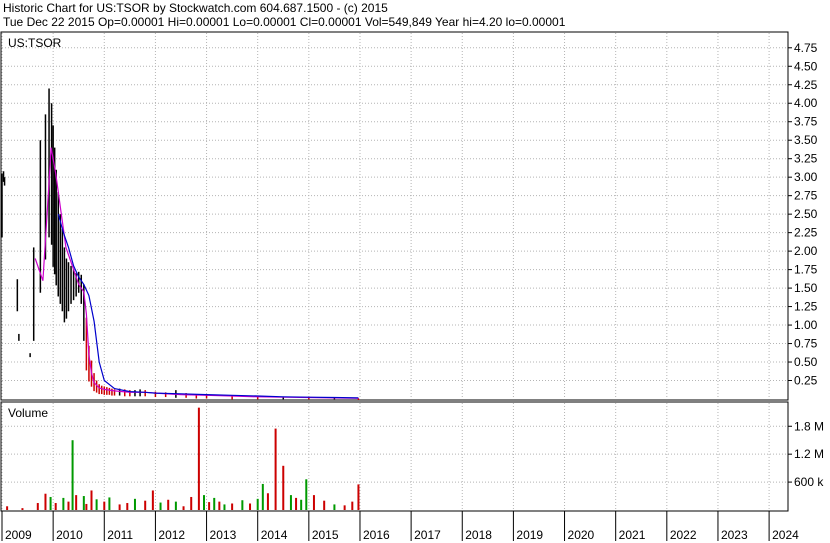  I want to click on volume-tick-label: 600 k, so click(809, 482).